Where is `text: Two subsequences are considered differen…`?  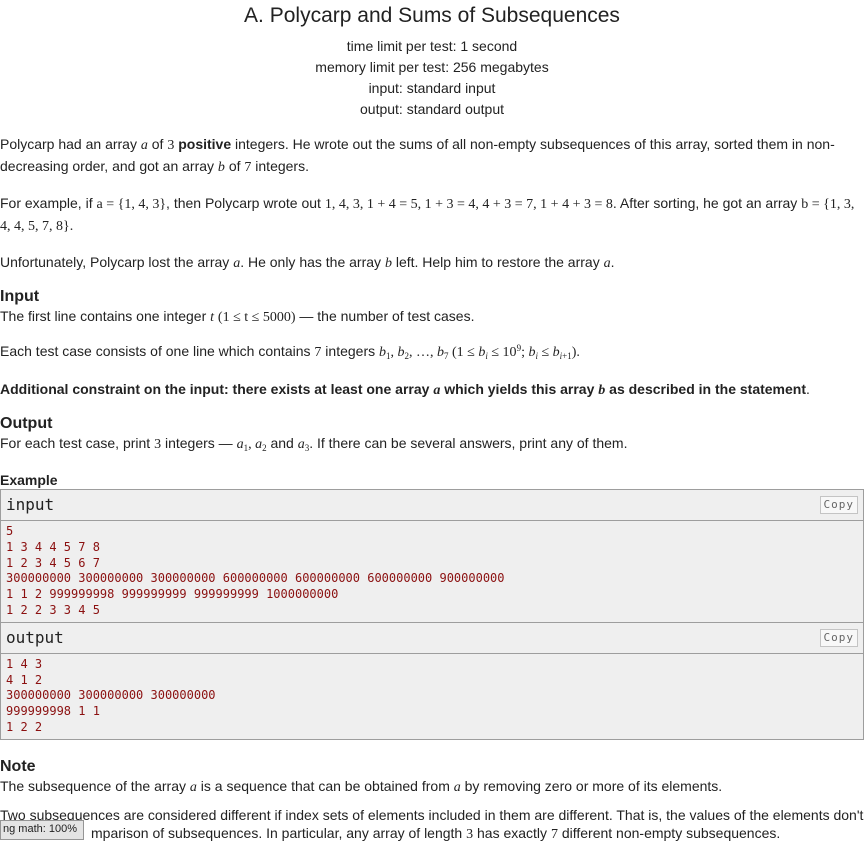
text: Two subsequences are considered differen… is located at coordinates (432, 814).